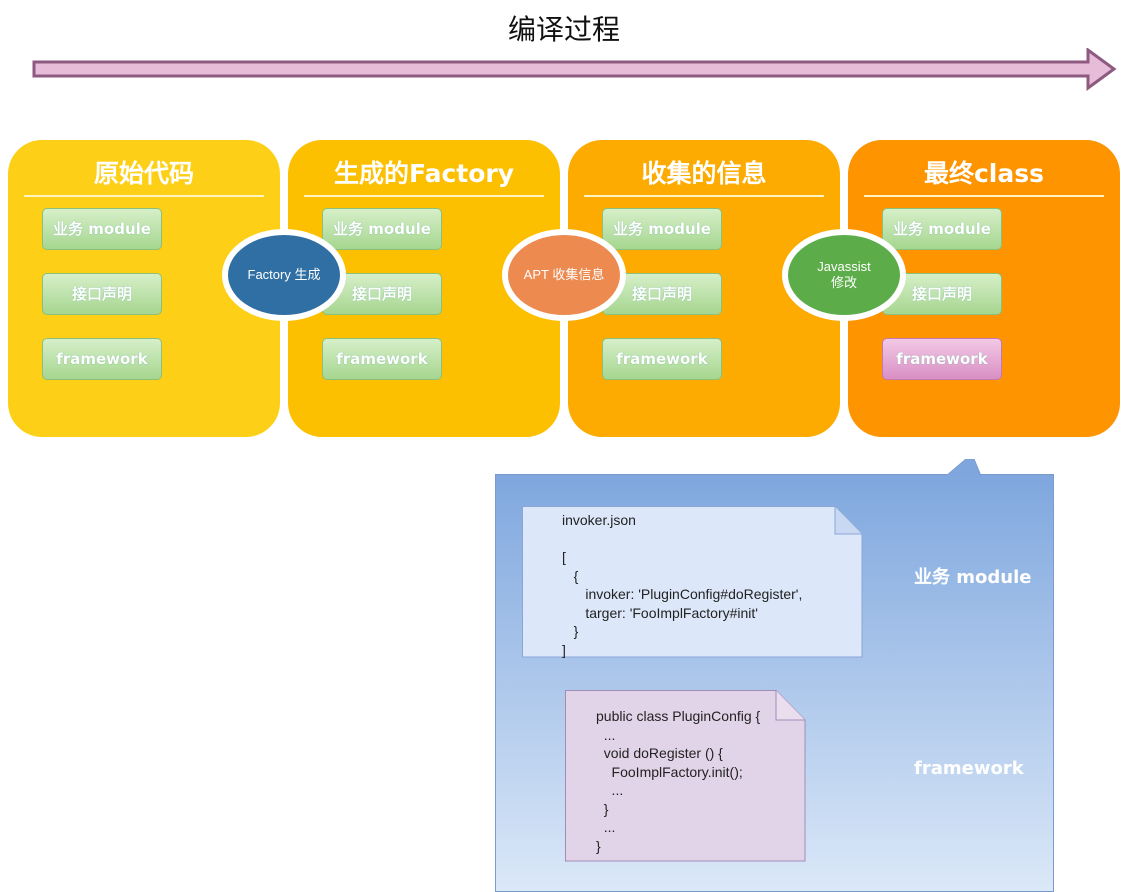 This screenshot has height=892, width=1128. What do you see at coordinates (574, 69) in the screenshot?
I see `timeline-arrow` at bounding box center [574, 69].